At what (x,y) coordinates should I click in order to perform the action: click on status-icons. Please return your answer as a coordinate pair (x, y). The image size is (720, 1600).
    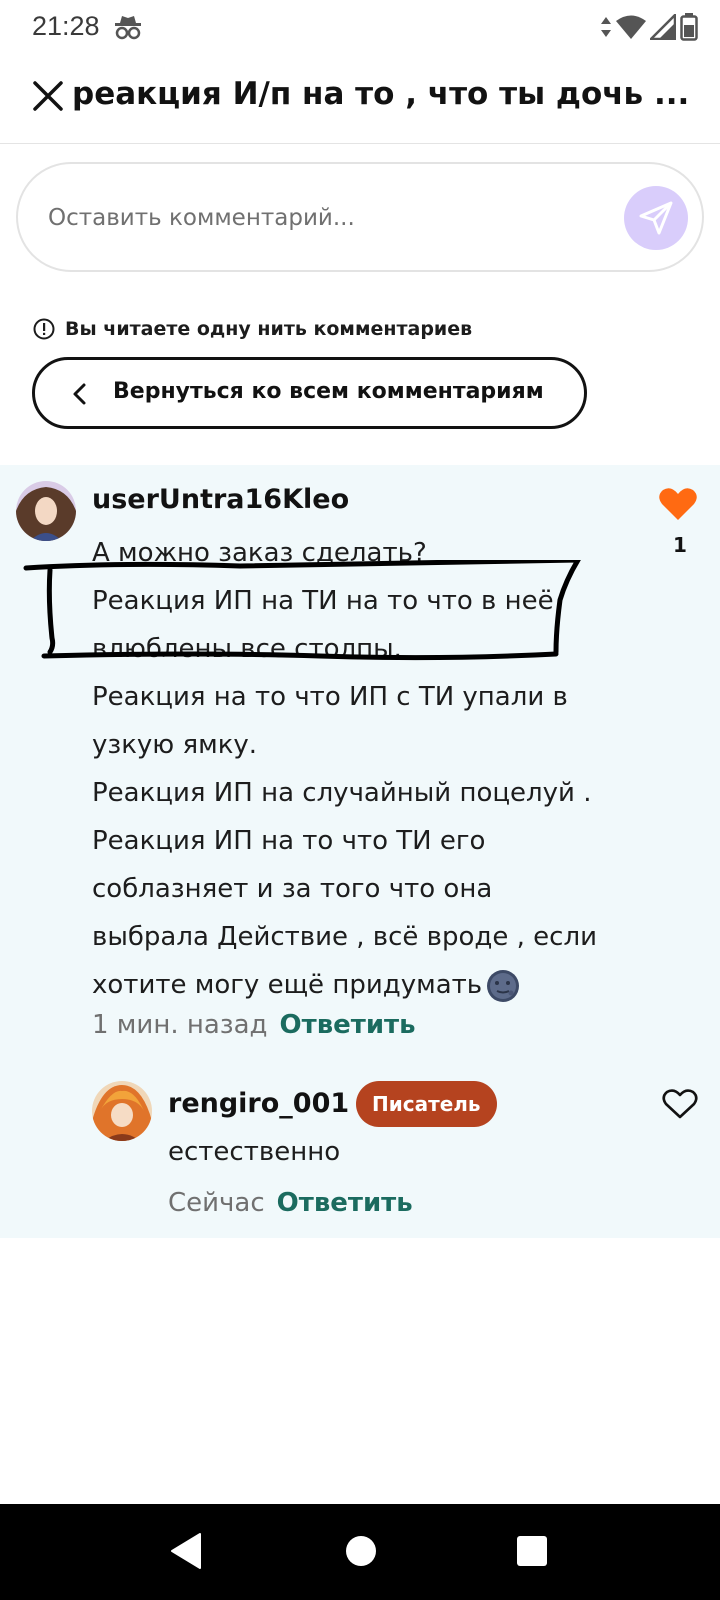
    Looking at the image, I should click on (649, 27).